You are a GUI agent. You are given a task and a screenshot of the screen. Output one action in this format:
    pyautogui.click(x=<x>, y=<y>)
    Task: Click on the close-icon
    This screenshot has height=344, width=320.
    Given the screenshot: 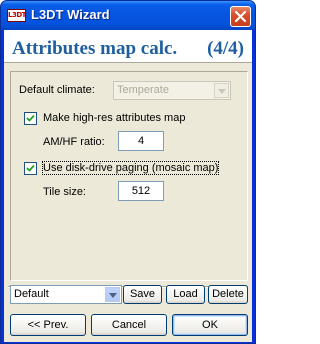 What is the action you would take?
    pyautogui.click(x=240, y=16)
    